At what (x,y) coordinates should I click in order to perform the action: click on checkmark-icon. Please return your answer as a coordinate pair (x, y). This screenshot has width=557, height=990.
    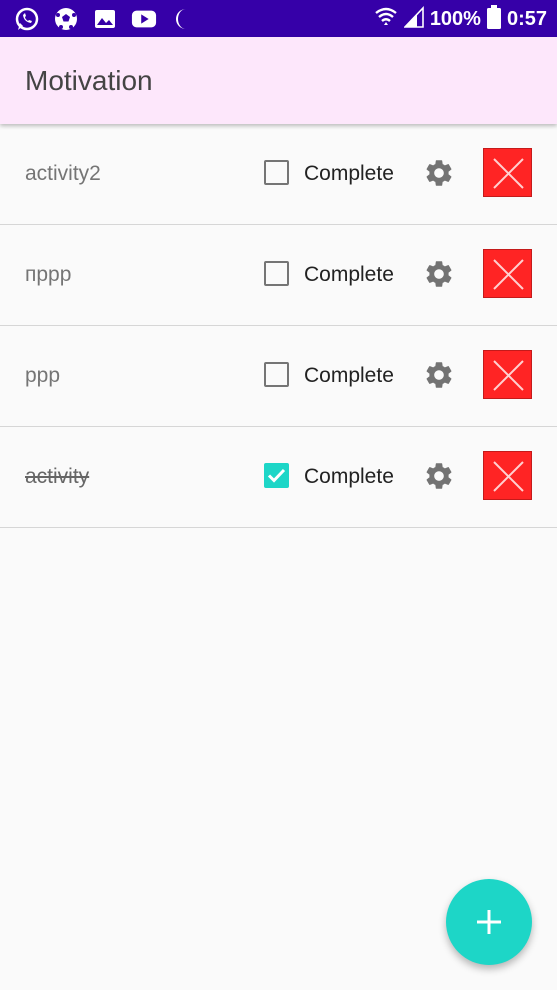
    Looking at the image, I should click on (276, 475).